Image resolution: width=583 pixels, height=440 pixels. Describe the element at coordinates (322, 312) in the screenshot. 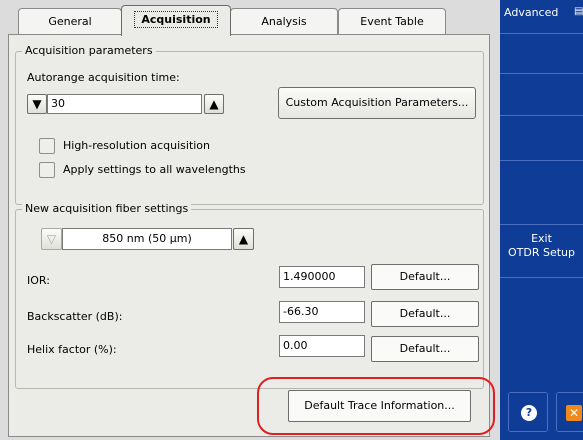

I see `backscatter-field: -66.30` at that location.